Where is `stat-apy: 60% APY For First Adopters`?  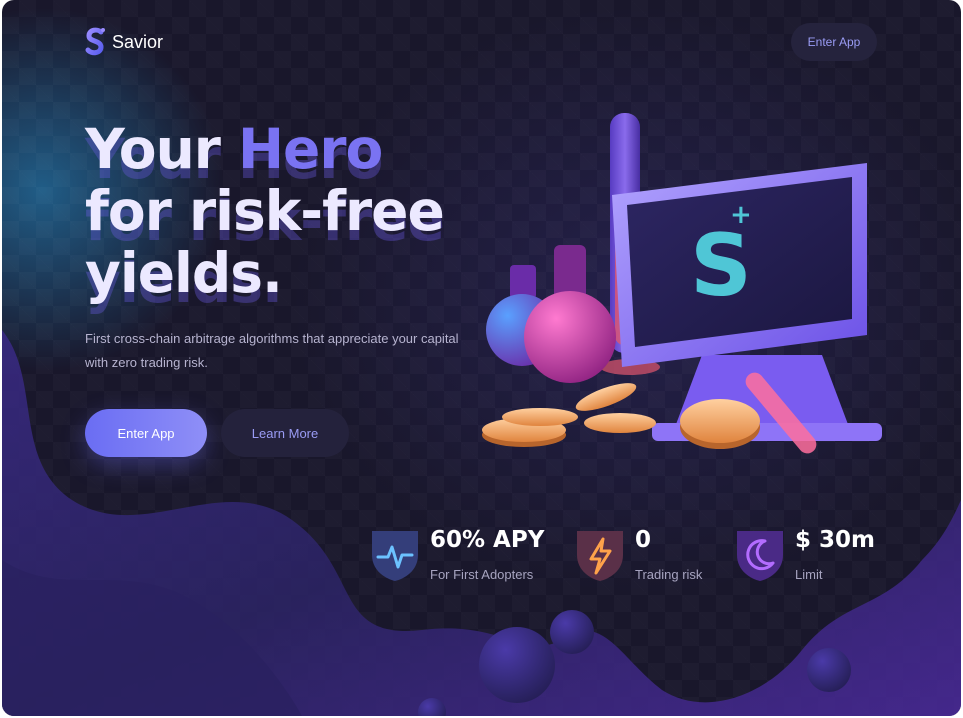 stat-apy: 60% APY For First Adopters is located at coordinates (463, 557).